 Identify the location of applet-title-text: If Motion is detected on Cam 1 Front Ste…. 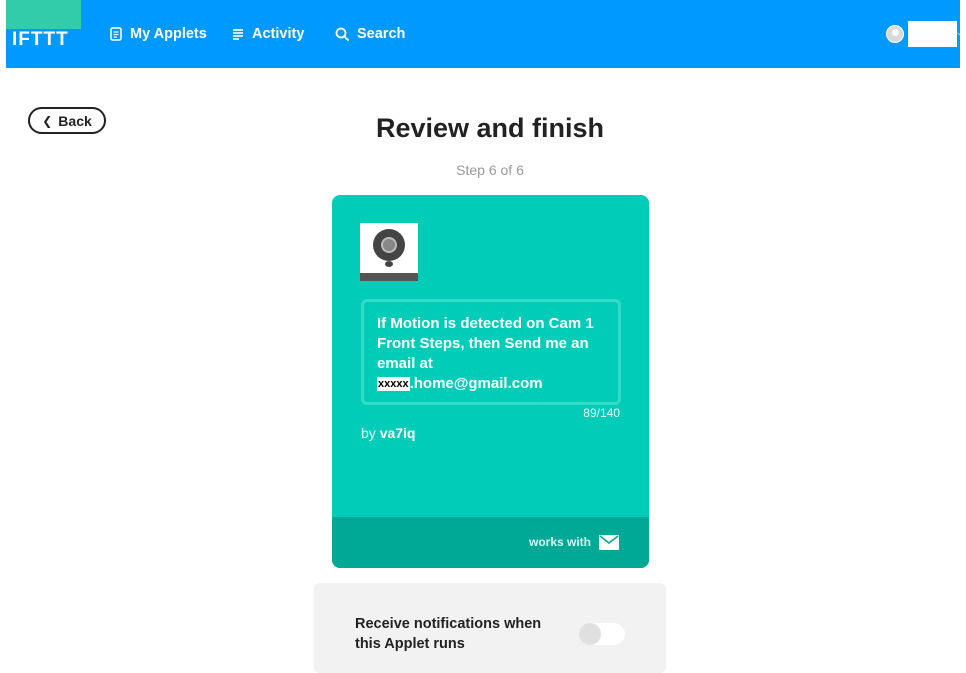
(485, 343).